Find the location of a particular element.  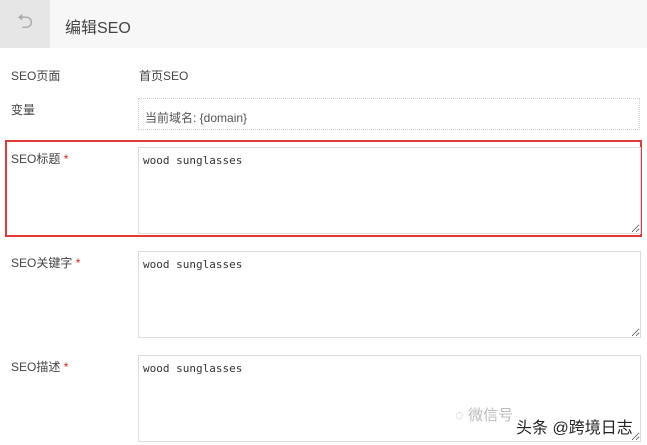

undo-arrow-icon: ⮌ is located at coordinates (25, 22).